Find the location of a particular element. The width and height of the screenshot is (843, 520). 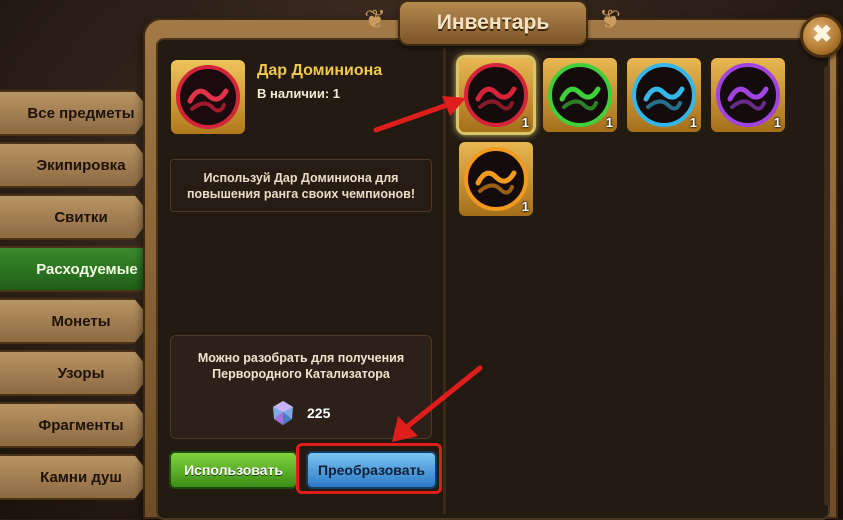

right-wing-ornament-icon: ❦ is located at coordinates (610, 18).